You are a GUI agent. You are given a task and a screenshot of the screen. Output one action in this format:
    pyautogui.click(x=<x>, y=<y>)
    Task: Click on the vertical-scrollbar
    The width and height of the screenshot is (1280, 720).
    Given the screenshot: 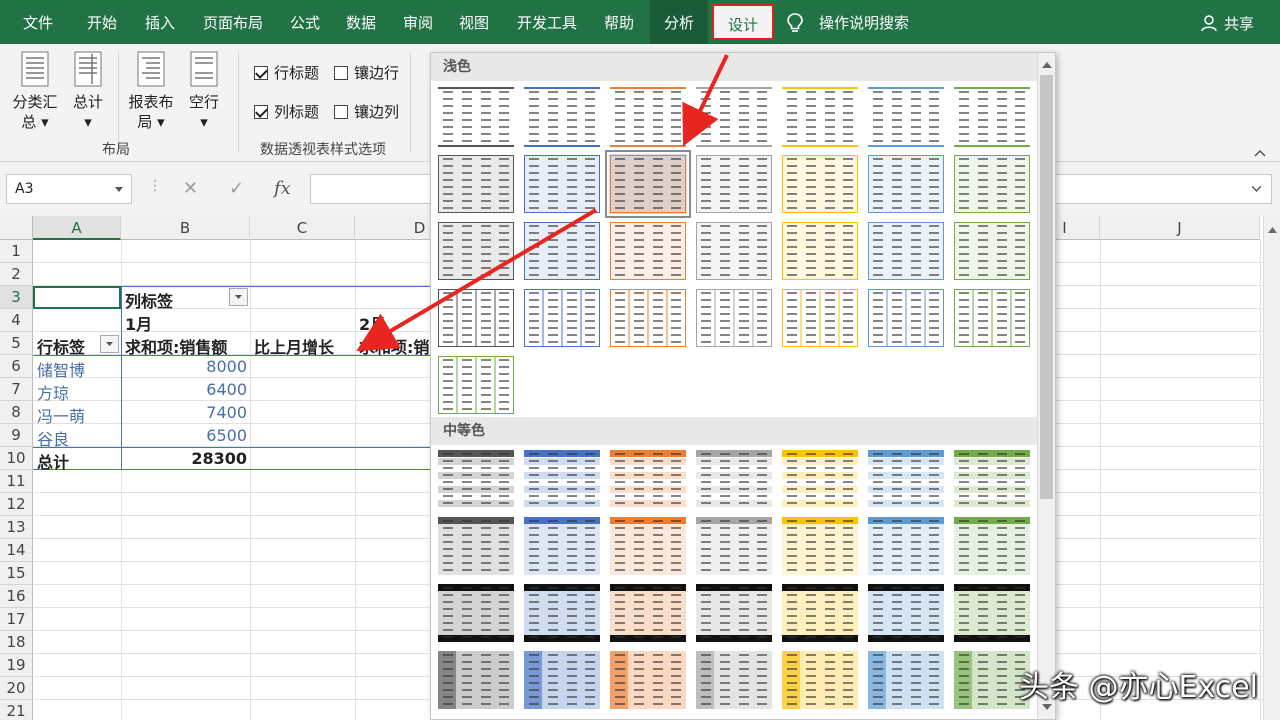 What is the action you would take?
    pyautogui.click(x=1271, y=468)
    